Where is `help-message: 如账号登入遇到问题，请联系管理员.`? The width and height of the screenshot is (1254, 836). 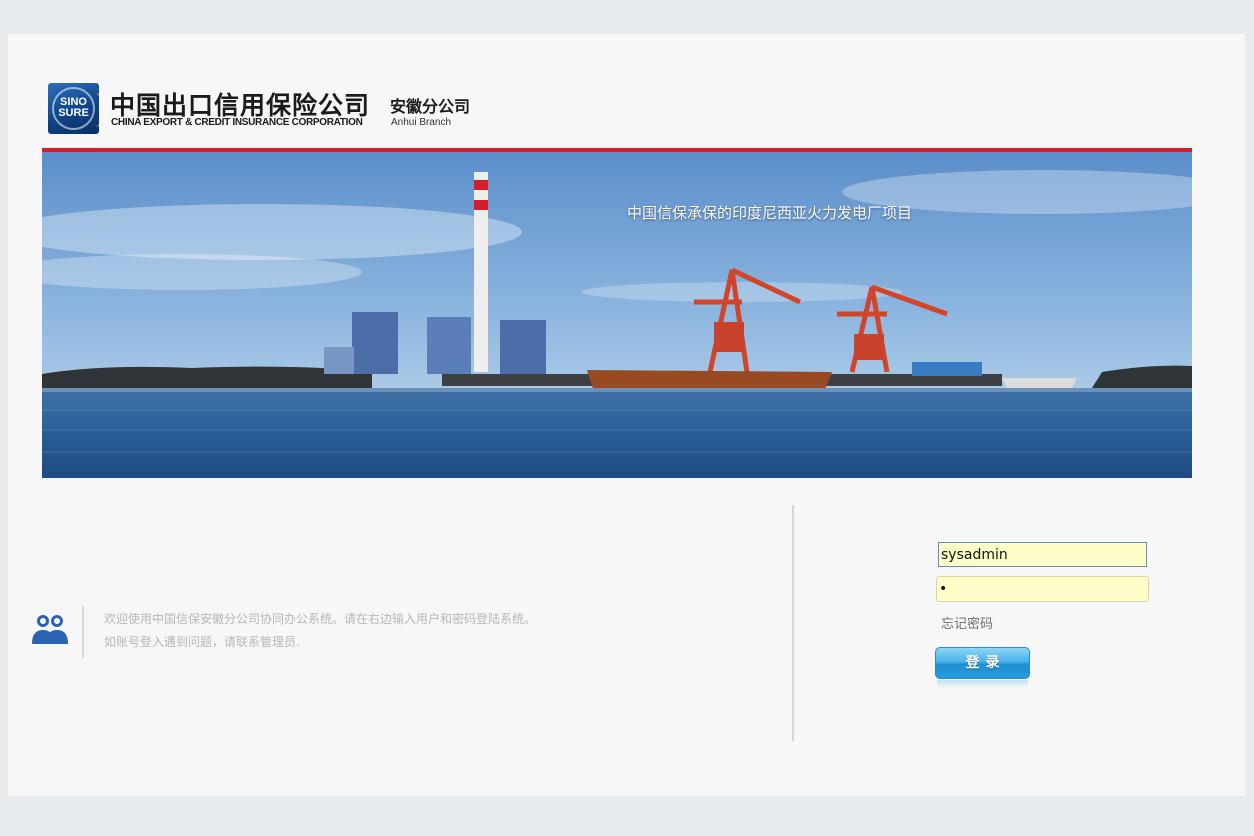
help-message: 如账号登入遇到问题，请联系管理员. is located at coordinates (202, 642).